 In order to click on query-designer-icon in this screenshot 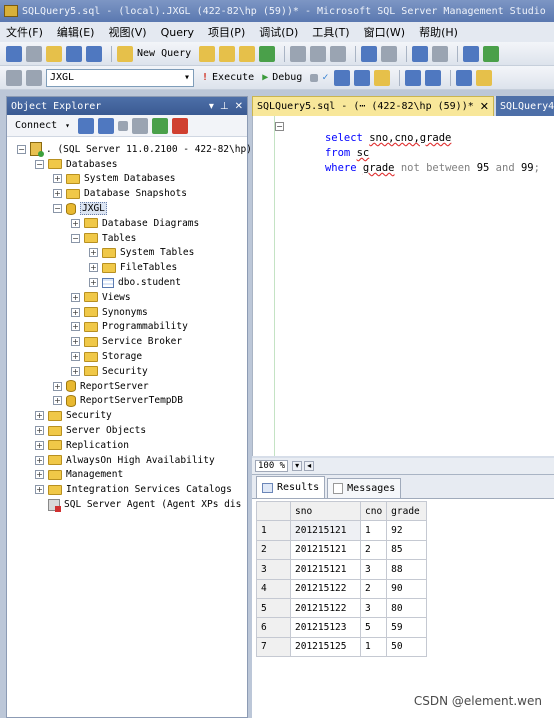, I will do `click(362, 77)`.